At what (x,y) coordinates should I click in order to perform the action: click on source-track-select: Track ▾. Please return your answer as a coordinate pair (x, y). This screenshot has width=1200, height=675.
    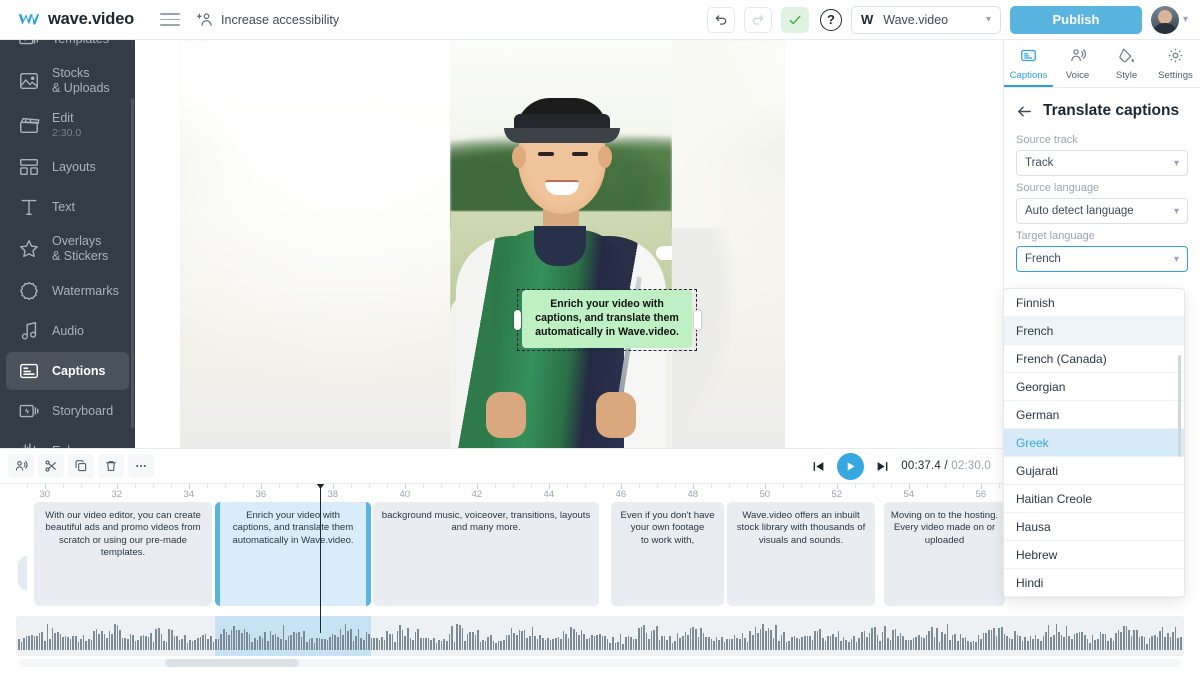
    Looking at the image, I should click on (1102, 163).